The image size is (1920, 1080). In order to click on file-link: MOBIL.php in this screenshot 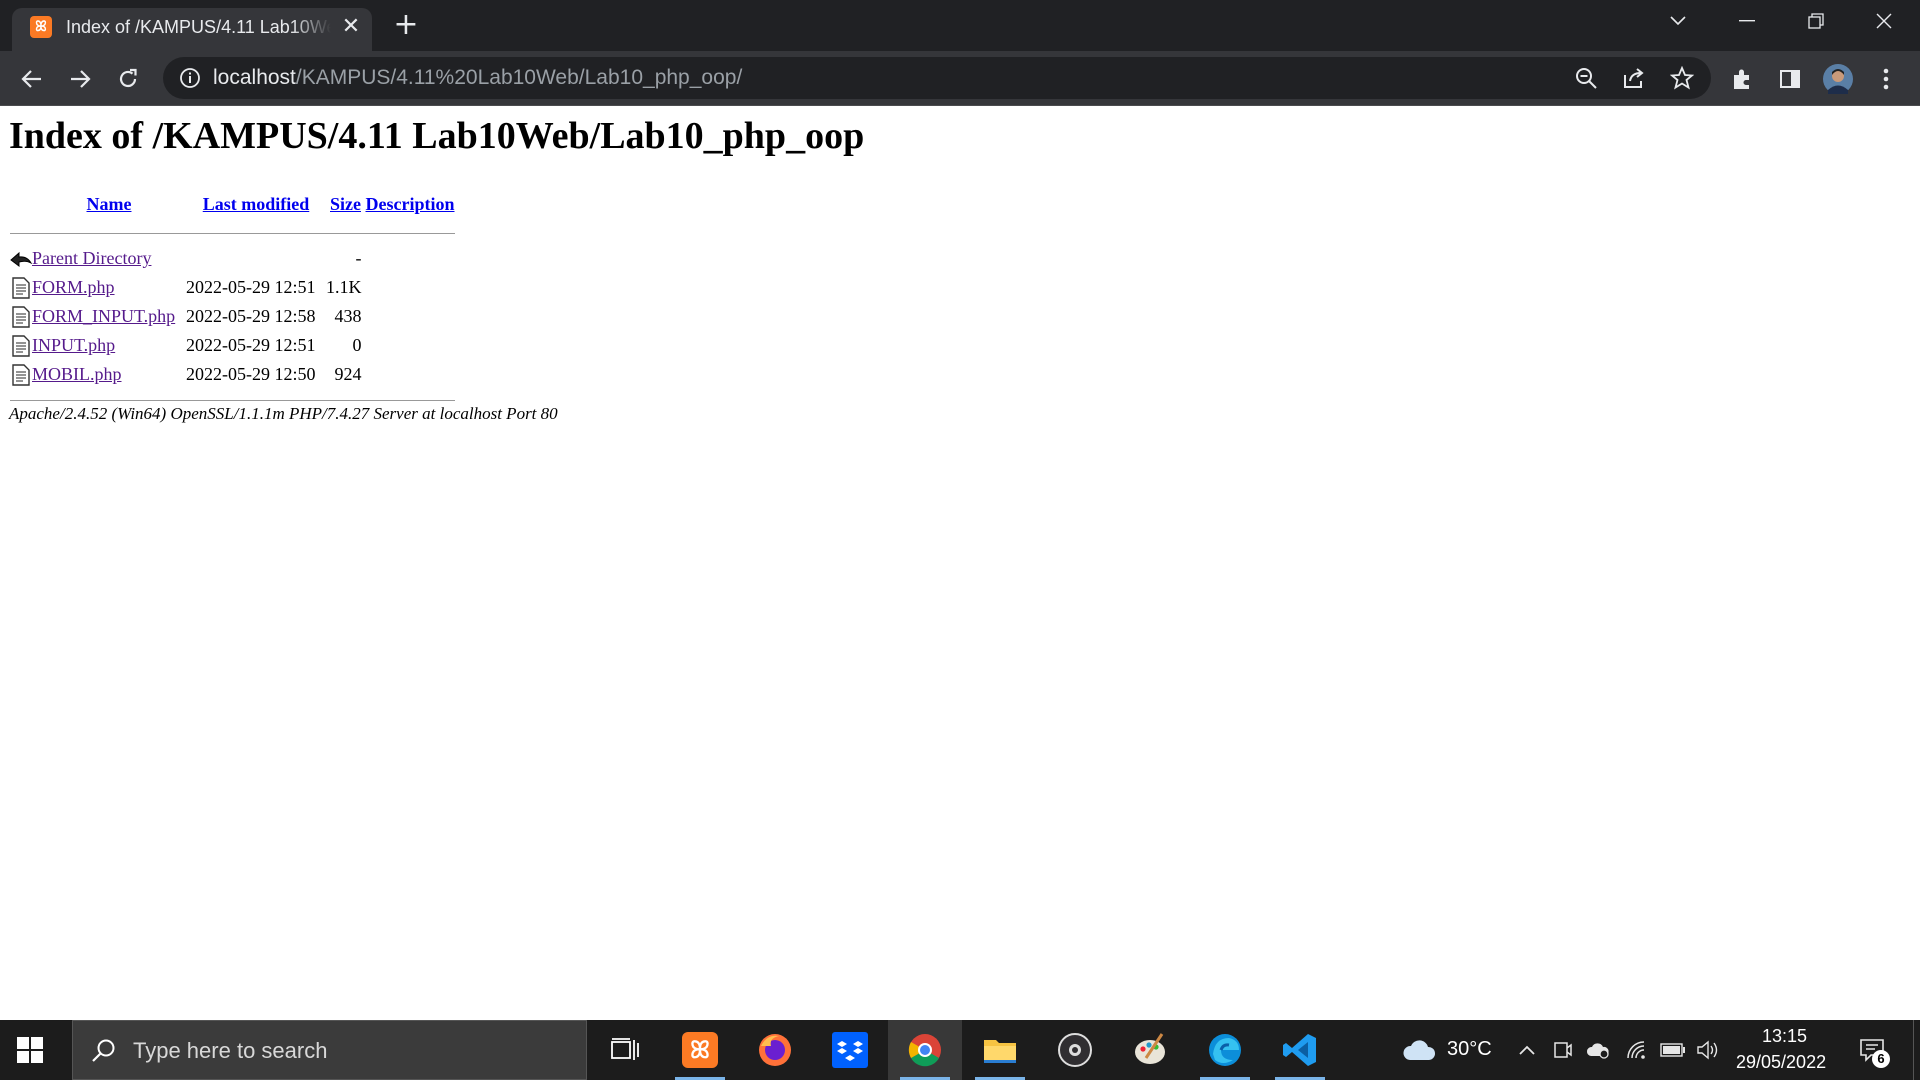, I will do `click(77, 374)`.